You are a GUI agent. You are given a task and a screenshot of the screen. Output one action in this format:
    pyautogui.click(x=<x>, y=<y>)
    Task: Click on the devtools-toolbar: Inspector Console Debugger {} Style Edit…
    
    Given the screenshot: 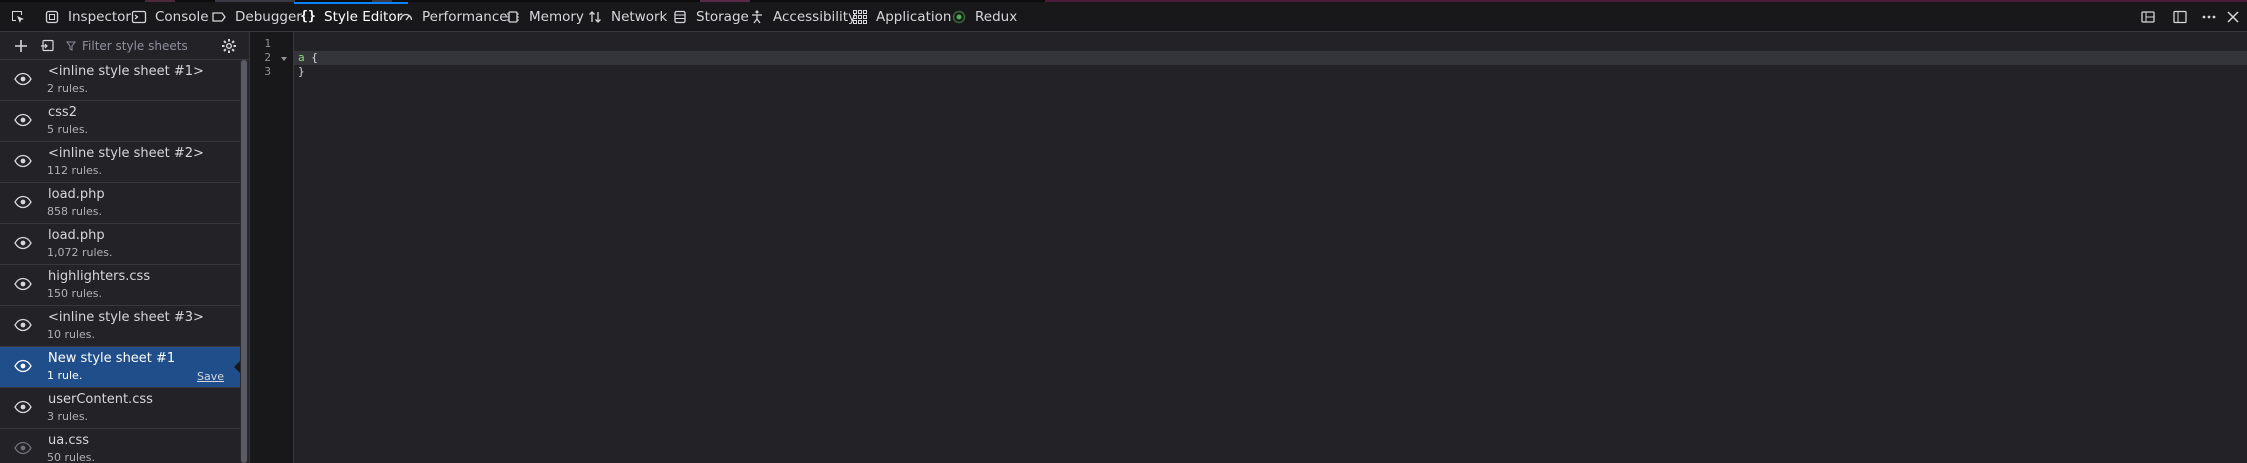 What is the action you would take?
    pyautogui.click(x=1123, y=17)
    